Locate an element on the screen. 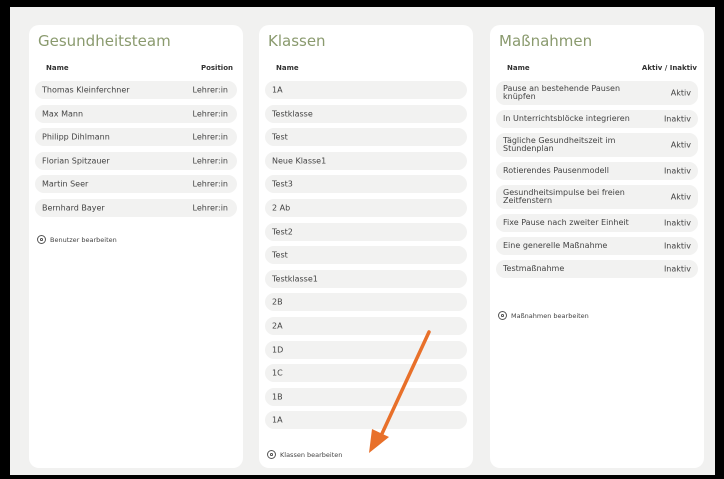  annotation-arrow is located at coordinates (400, 391).